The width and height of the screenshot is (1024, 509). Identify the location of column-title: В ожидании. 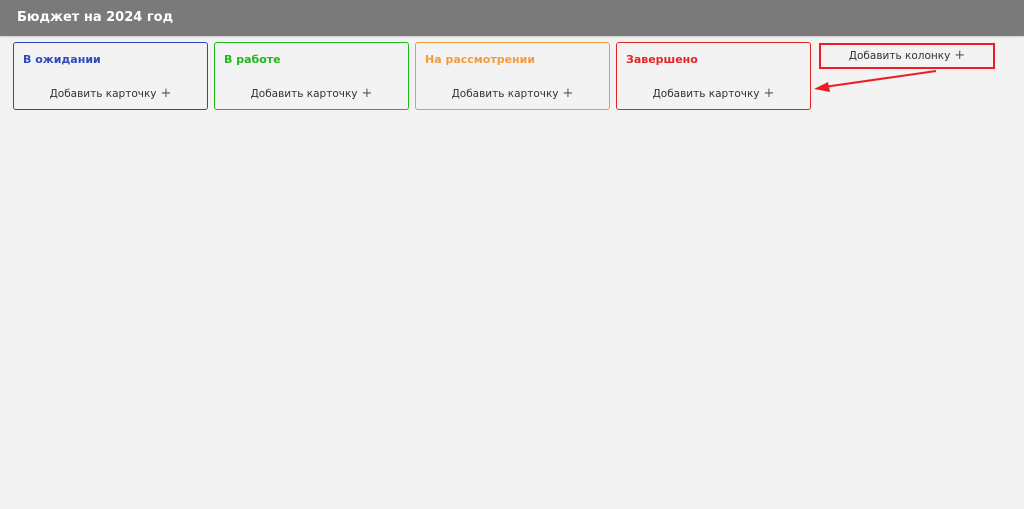
(62, 60).